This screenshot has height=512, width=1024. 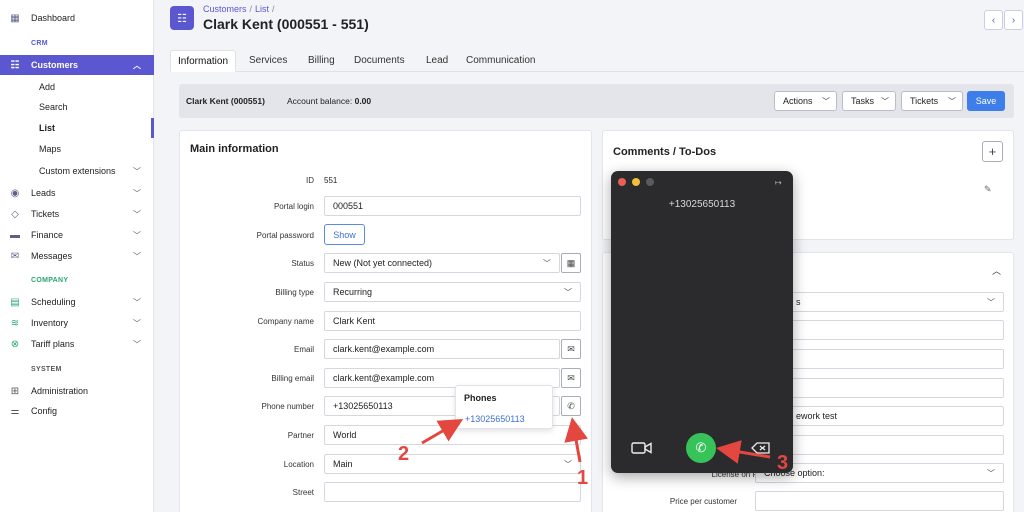 What do you see at coordinates (298, 464) in the screenshot?
I see `location-label: Location` at bounding box center [298, 464].